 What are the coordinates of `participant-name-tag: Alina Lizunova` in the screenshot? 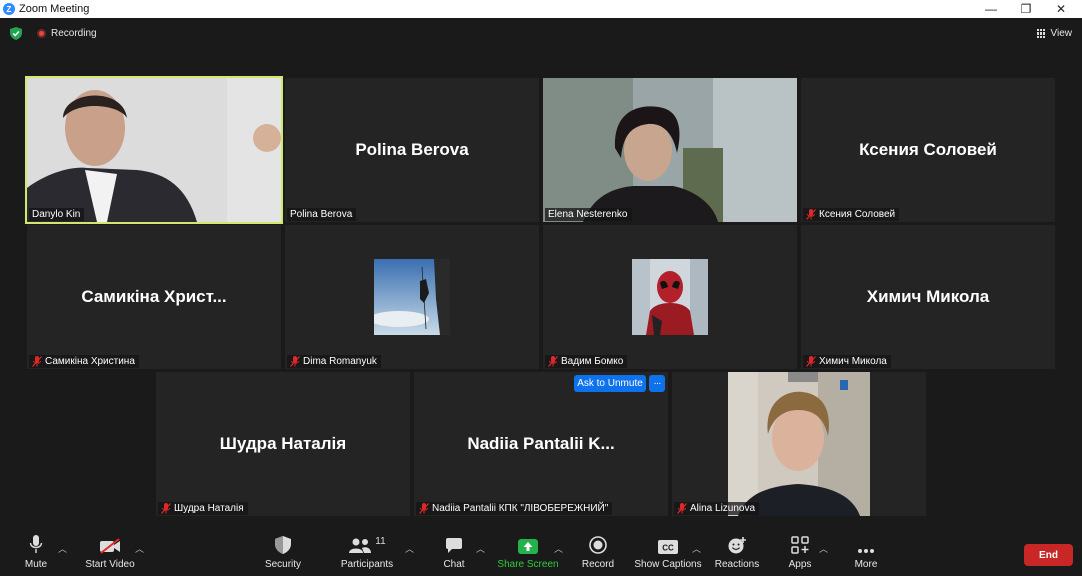 It's located at (717, 508).